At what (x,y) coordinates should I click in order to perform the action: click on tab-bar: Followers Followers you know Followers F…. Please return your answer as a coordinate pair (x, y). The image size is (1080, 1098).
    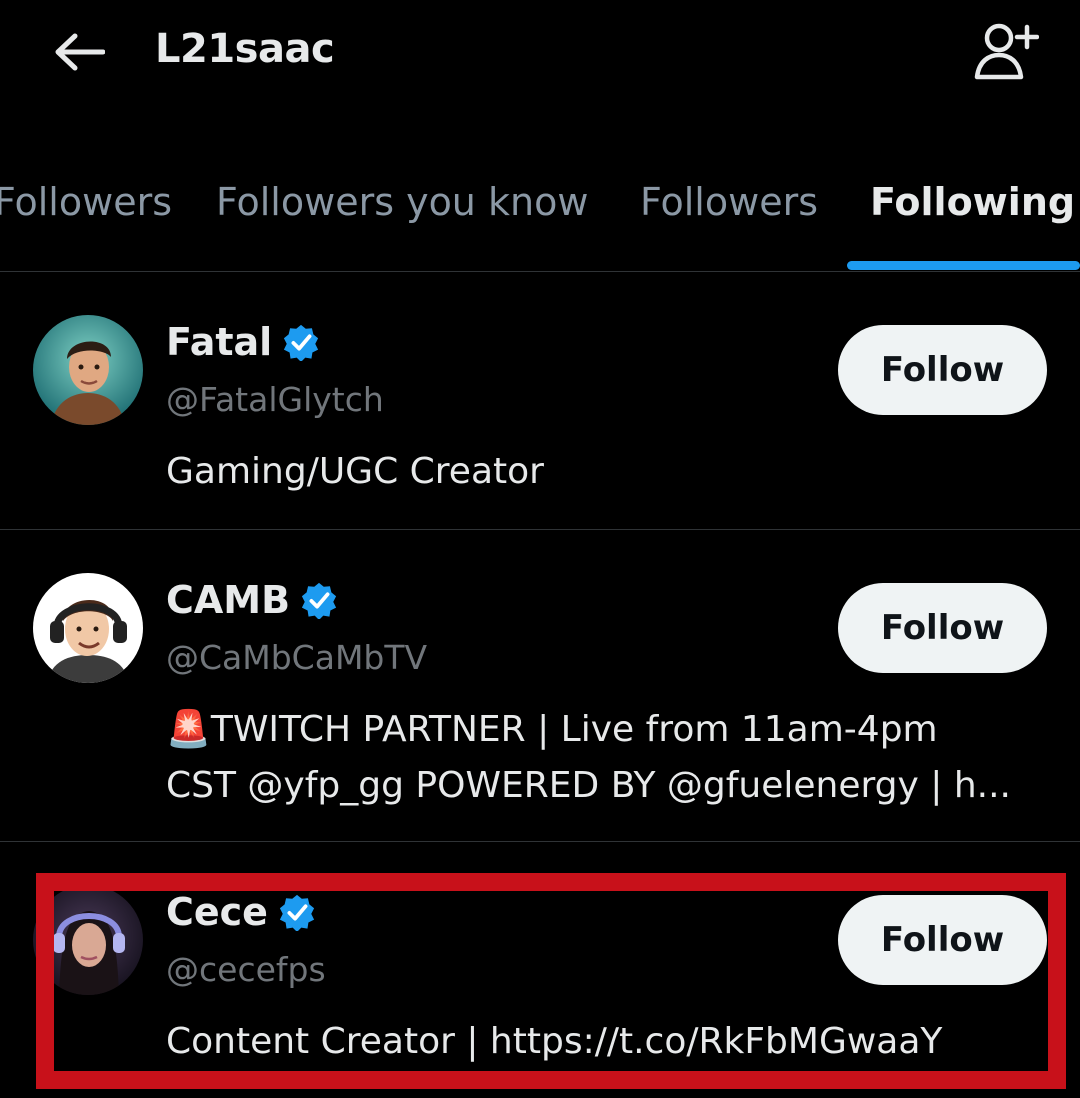
    Looking at the image, I should click on (540, 211).